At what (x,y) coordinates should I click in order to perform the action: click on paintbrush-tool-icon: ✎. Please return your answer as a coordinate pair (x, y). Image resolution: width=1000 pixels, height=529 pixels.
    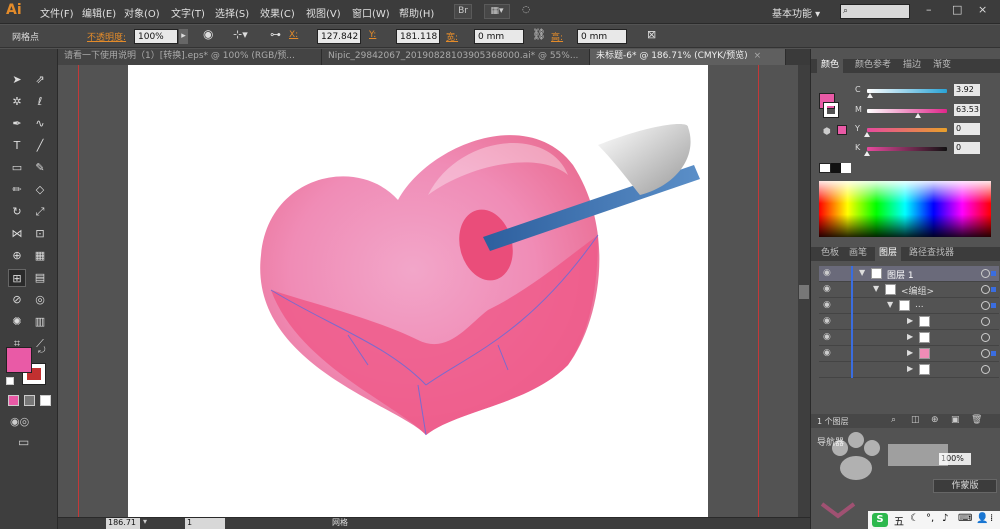
    Looking at the image, I should click on (40, 168).